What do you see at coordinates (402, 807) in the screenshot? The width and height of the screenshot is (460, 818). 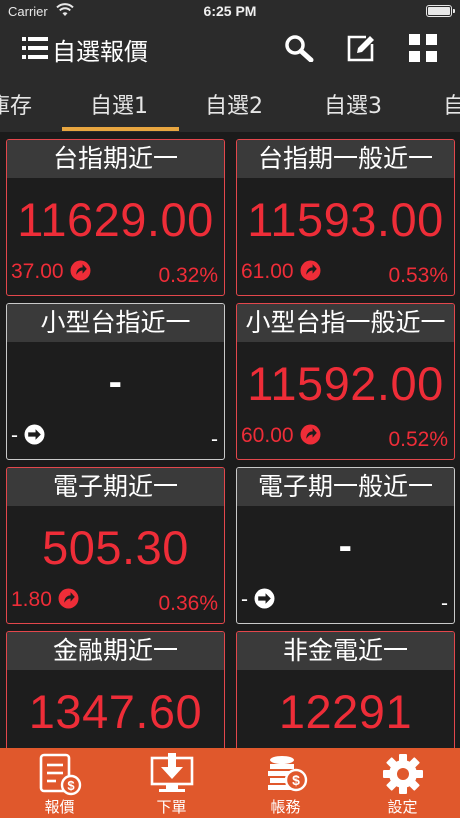 I see `tabbar-label: 設定` at bounding box center [402, 807].